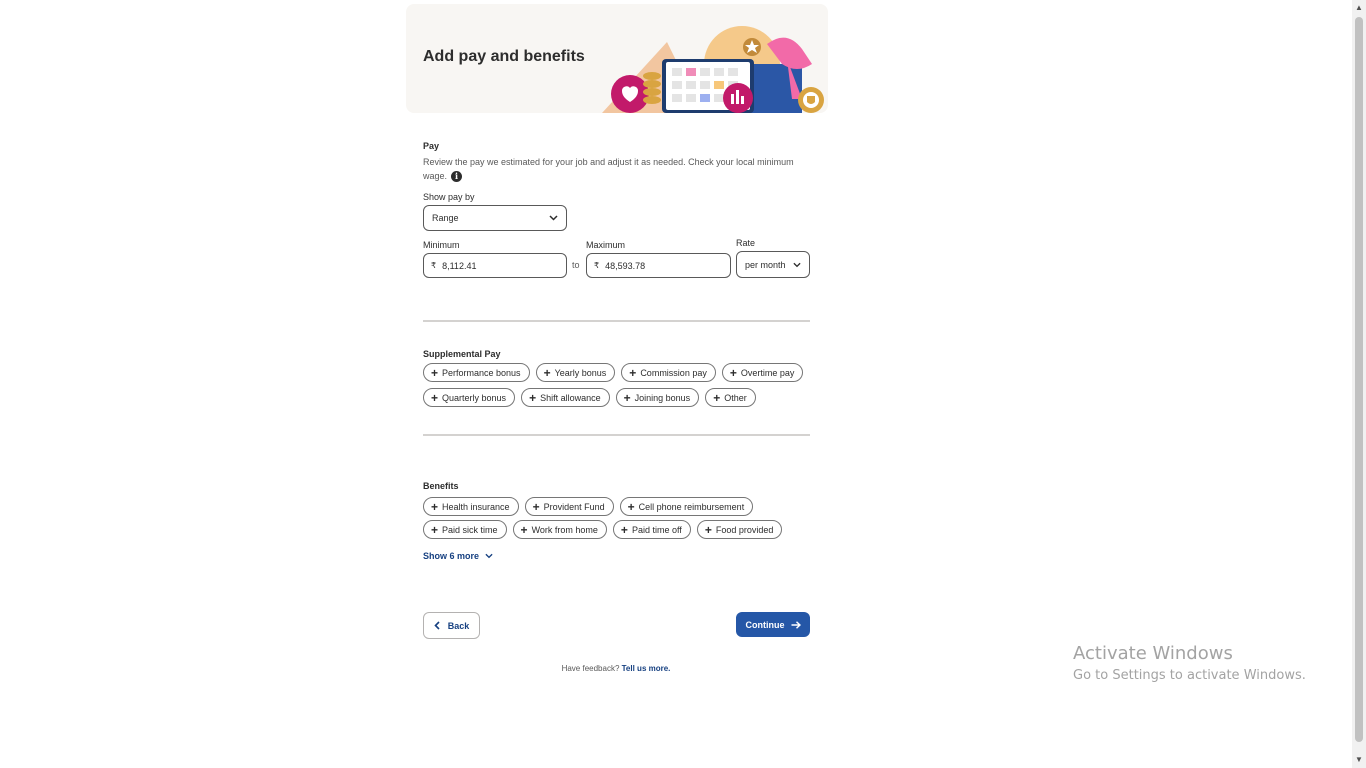 The image size is (1366, 768). Describe the element at coordinates (481, 372) in the screenshot. I see `chip-label: Performance bonus` at that location.